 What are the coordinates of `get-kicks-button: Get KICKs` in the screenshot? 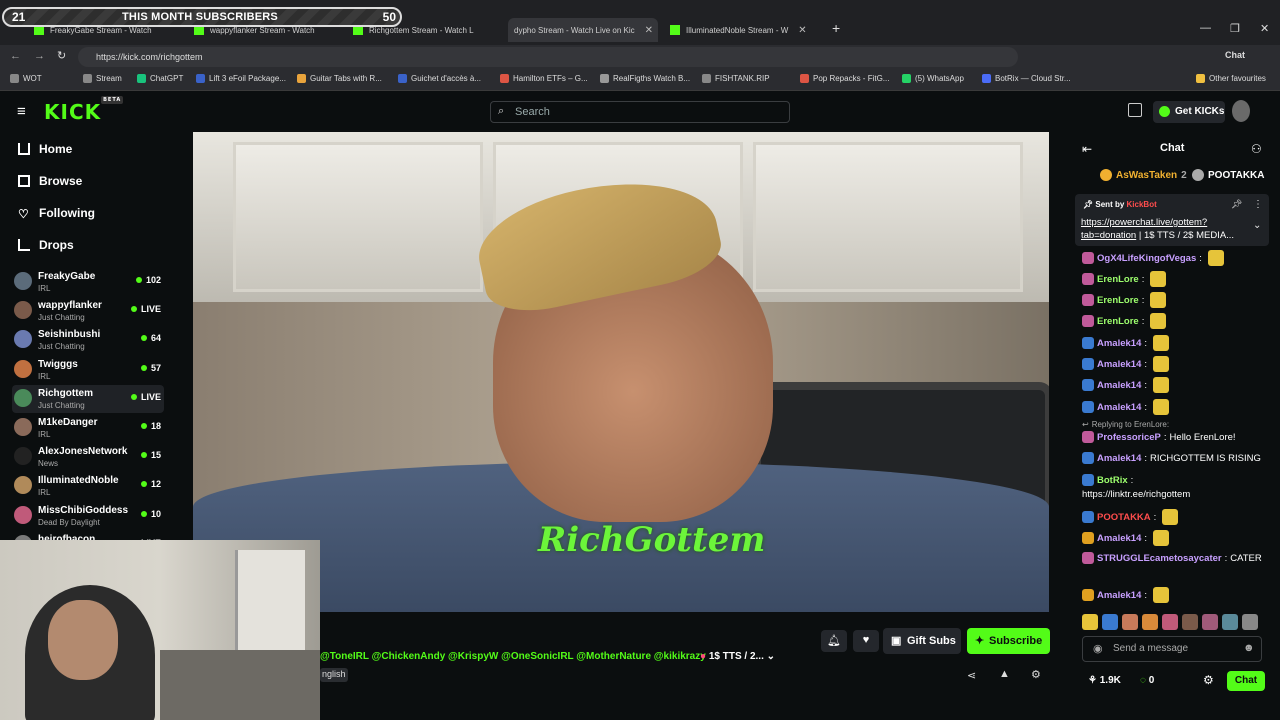 It's located at (1189, 112).